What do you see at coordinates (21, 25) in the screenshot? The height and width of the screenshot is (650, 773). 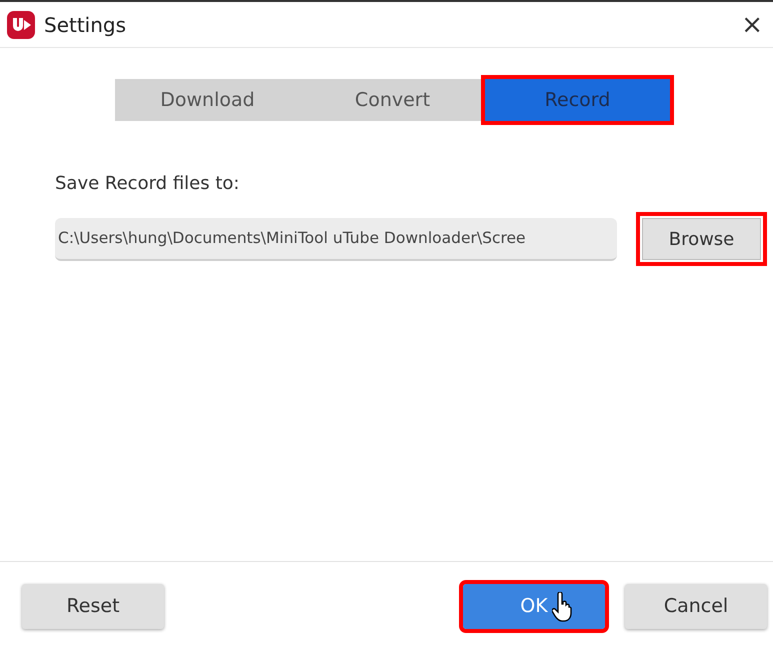 I see `app-logo-icon` at bounding box center [21, 25].